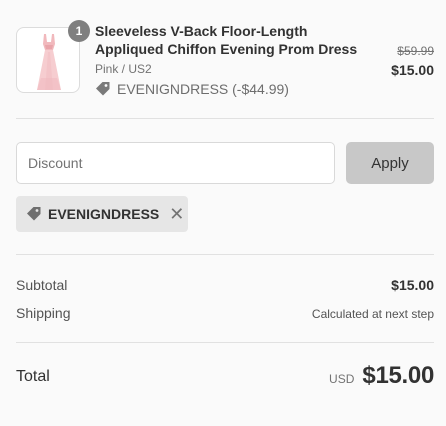 The width and height of the screenshot is (446, 426). Describe the element at coordinates (390, 163) in the screenshot. I see `apply-button: Apply` at that location.